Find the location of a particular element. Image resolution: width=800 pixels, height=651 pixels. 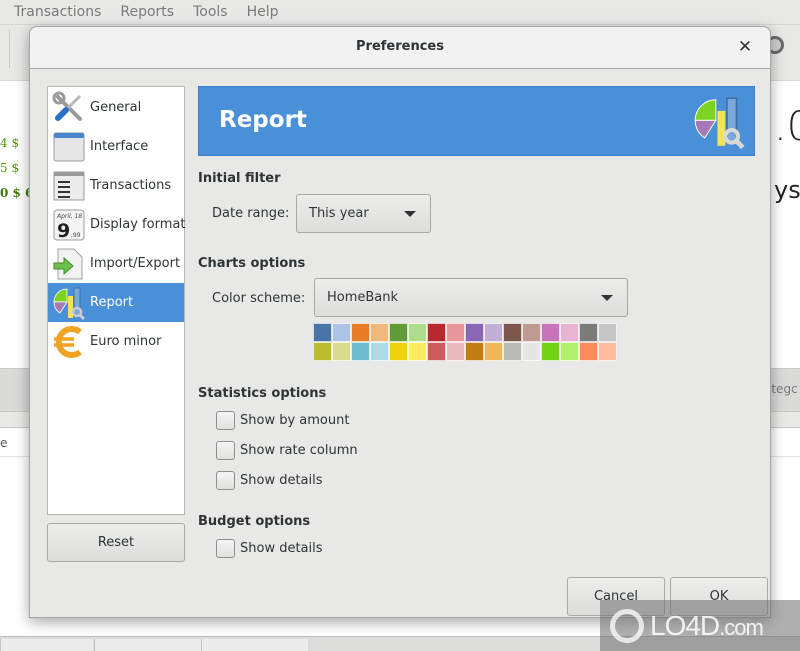

sidebar-item-display-format: April, 18 9 ,99 Display format is located at coordinates (117, 224).